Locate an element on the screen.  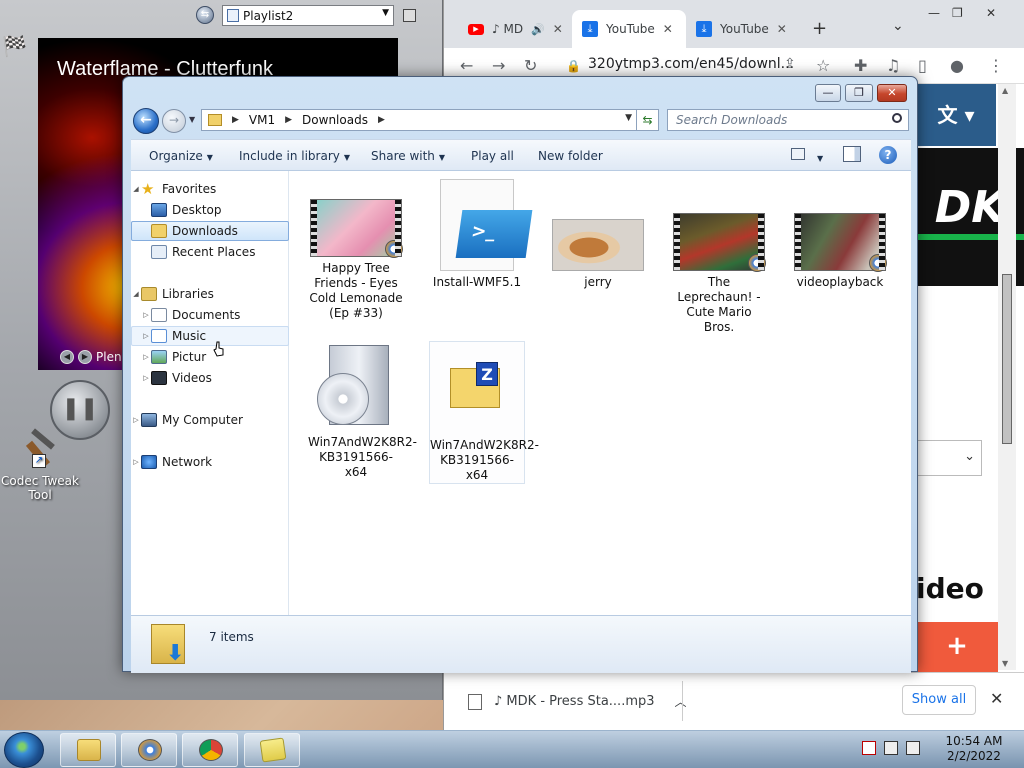
play-icon: ▶ is located at coordinates (85, 357).